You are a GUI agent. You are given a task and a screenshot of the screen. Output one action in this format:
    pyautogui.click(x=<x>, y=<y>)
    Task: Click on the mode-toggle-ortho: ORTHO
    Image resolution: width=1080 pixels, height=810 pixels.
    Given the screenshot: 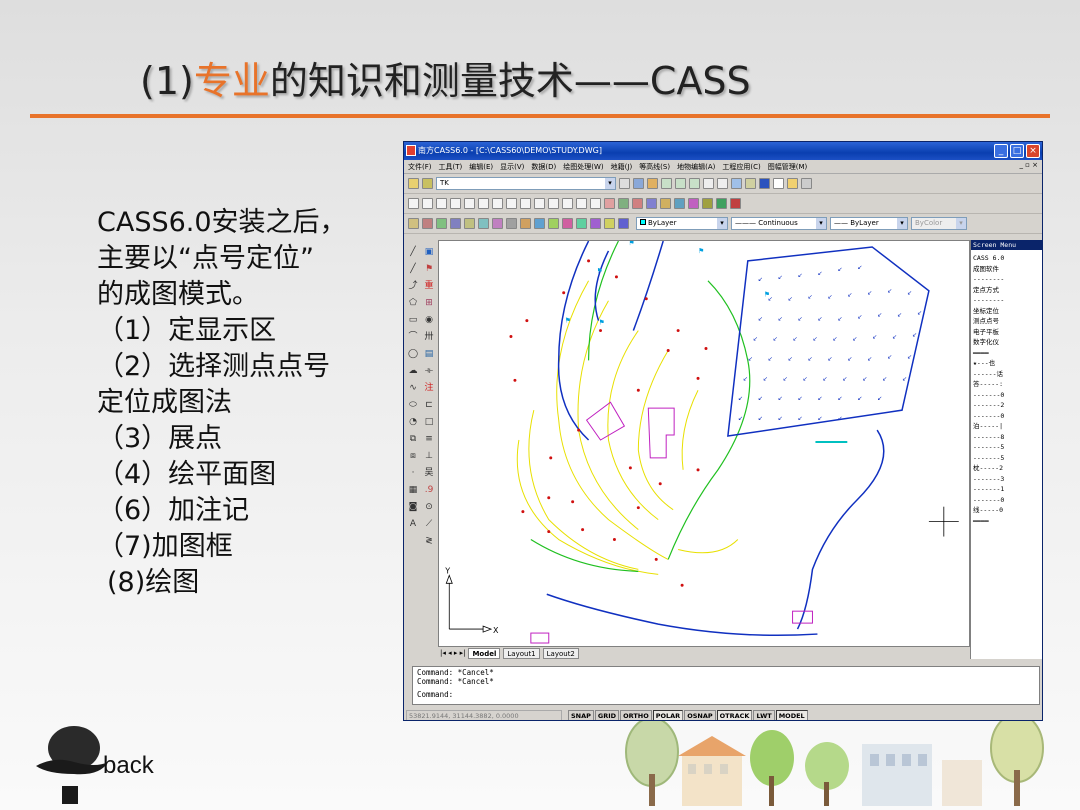 What is the action you would take?
    pyautogui.click(x=636, y=714)
    